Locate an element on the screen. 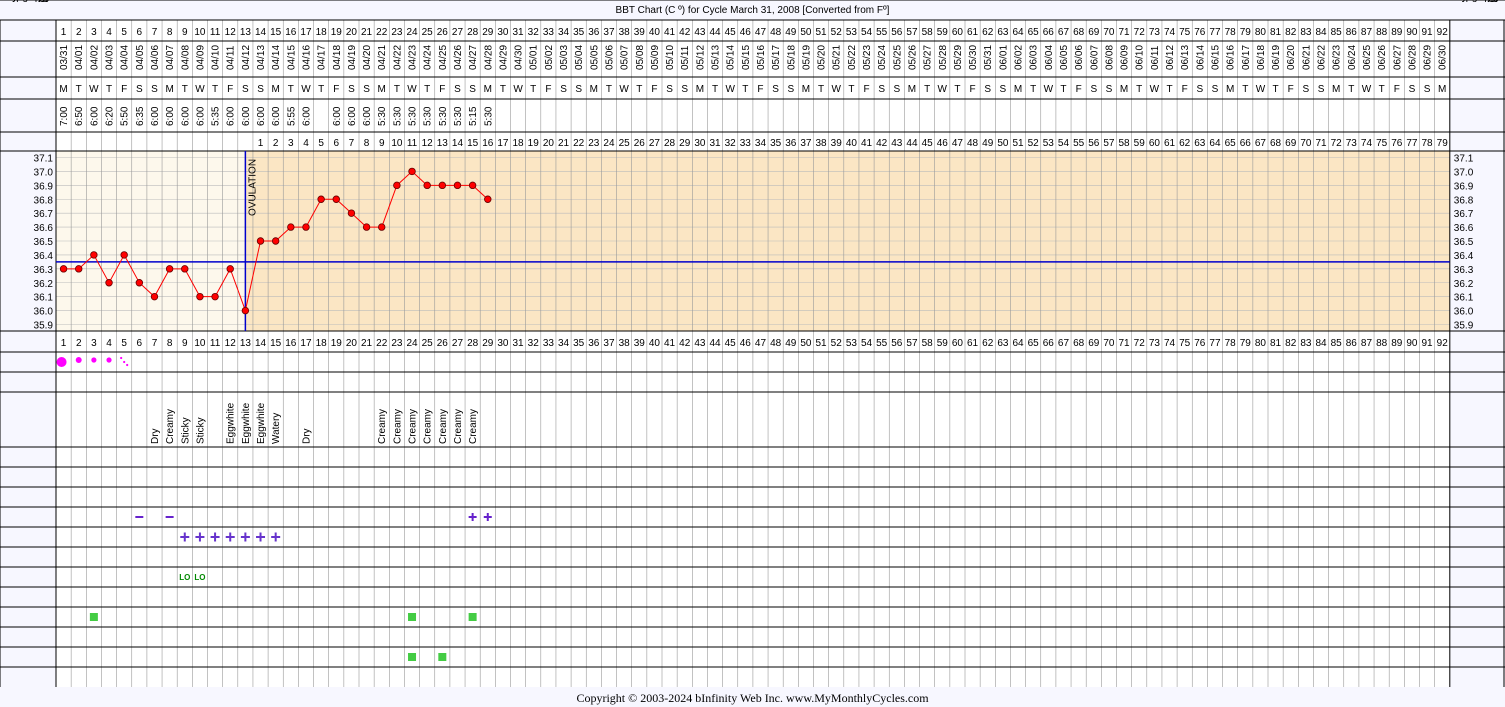 Image resolution: width=1505 pixels, height=707 pixels. date-label: 04/07 is located at coordinates (170, 57).